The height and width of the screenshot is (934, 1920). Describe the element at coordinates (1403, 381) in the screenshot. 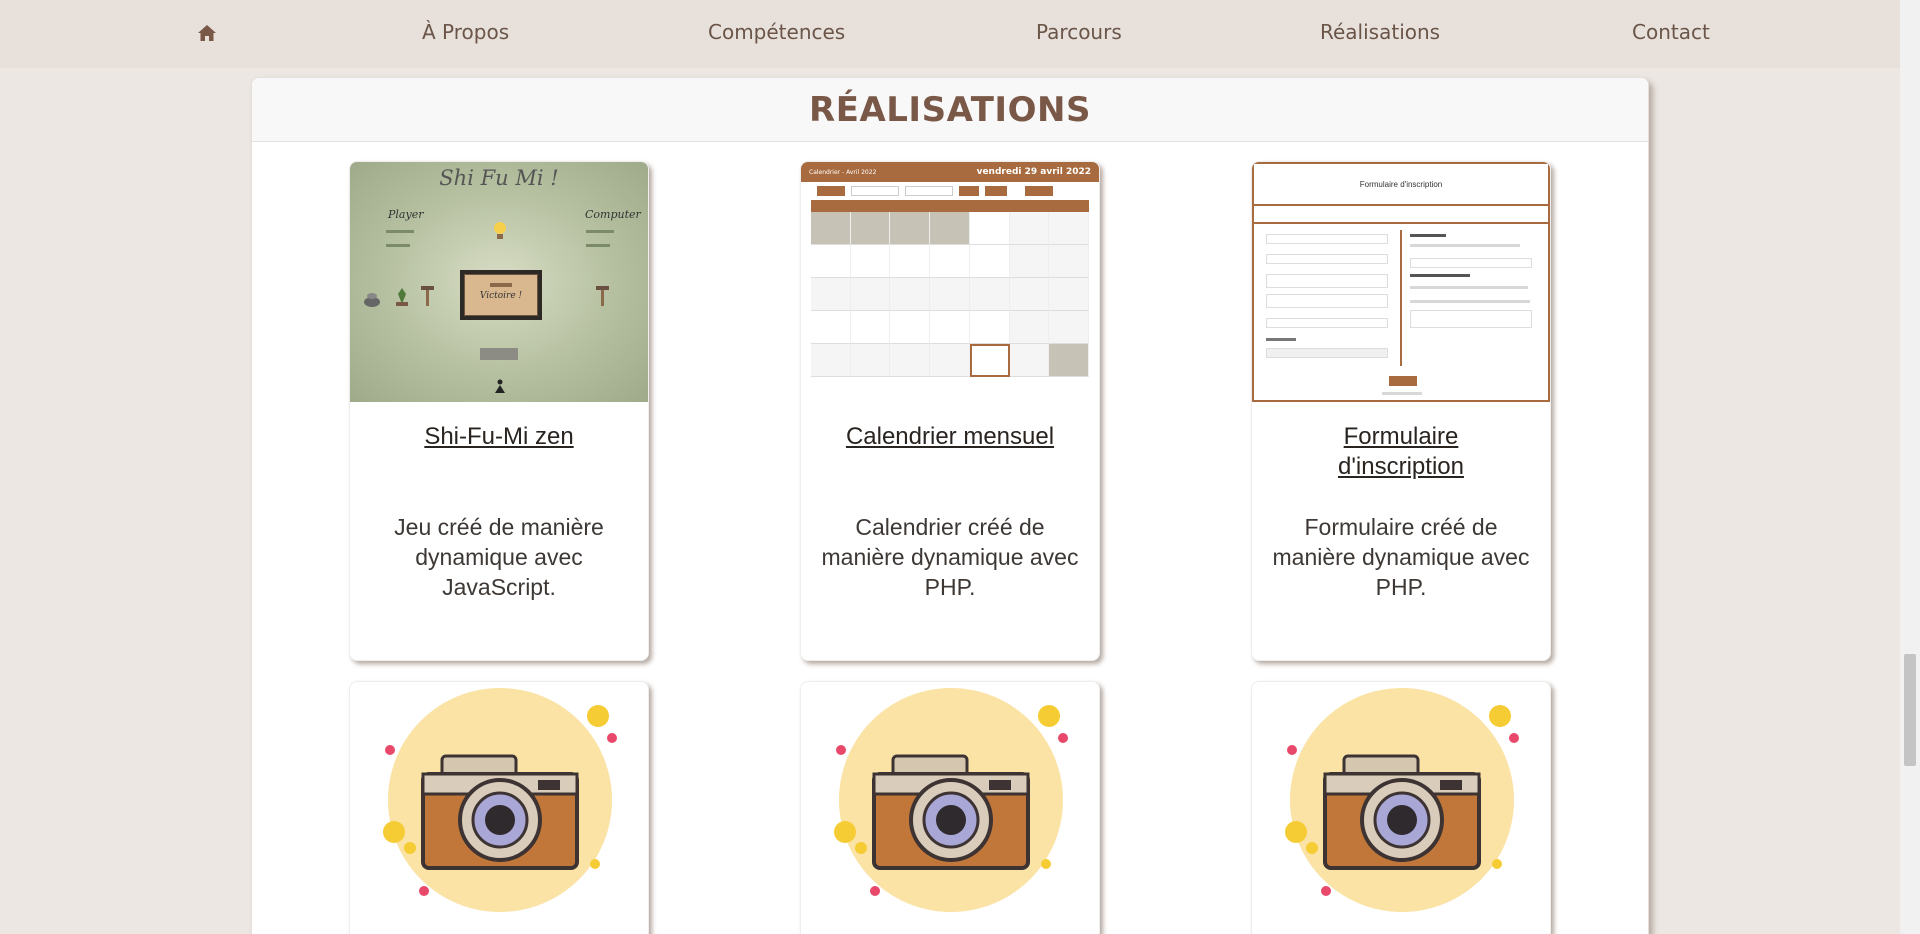

I see `thumb-form-submit` at that location.